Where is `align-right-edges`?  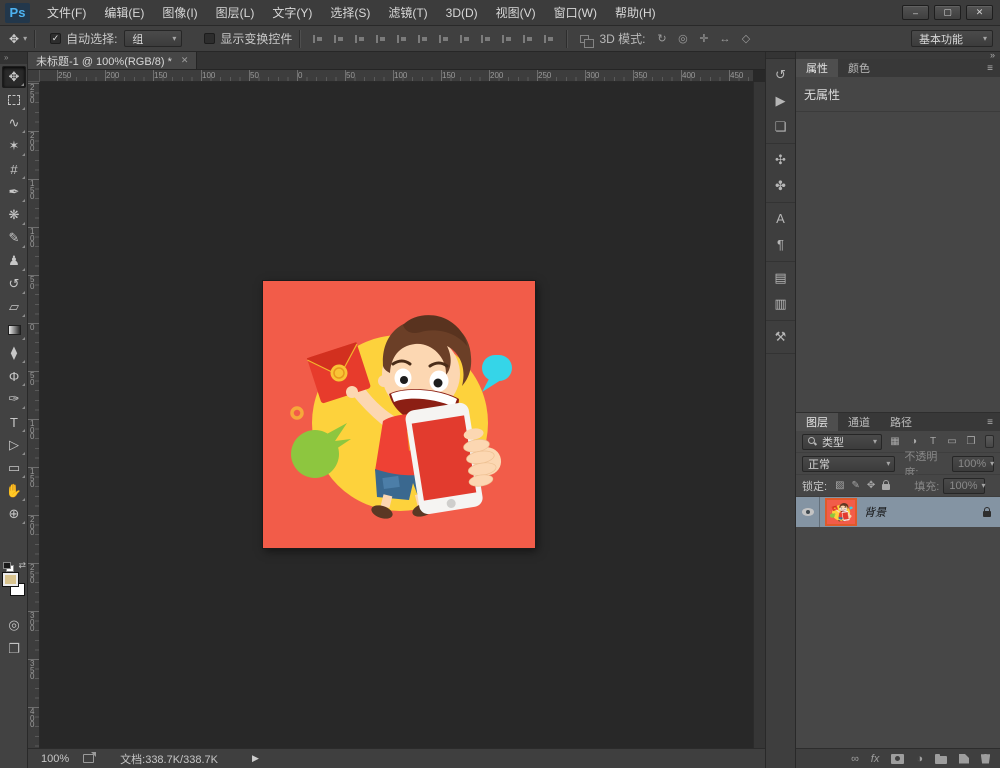
align-right-edges is located at coordinates (423, 38).